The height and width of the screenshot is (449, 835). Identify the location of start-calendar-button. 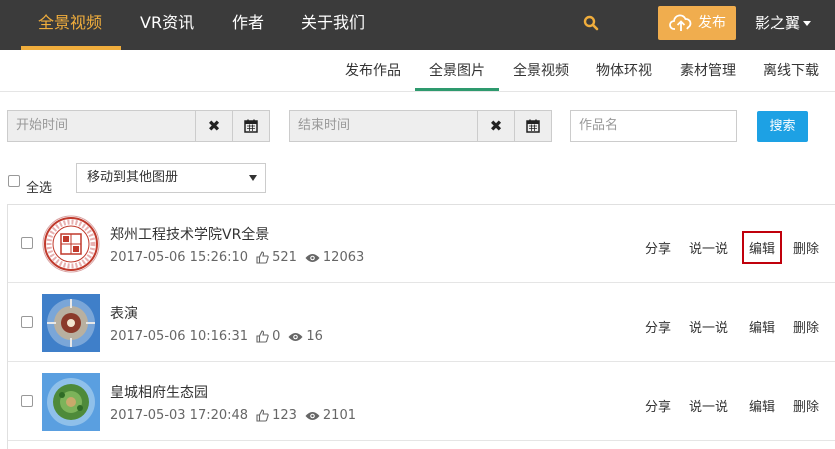
(251, 126).